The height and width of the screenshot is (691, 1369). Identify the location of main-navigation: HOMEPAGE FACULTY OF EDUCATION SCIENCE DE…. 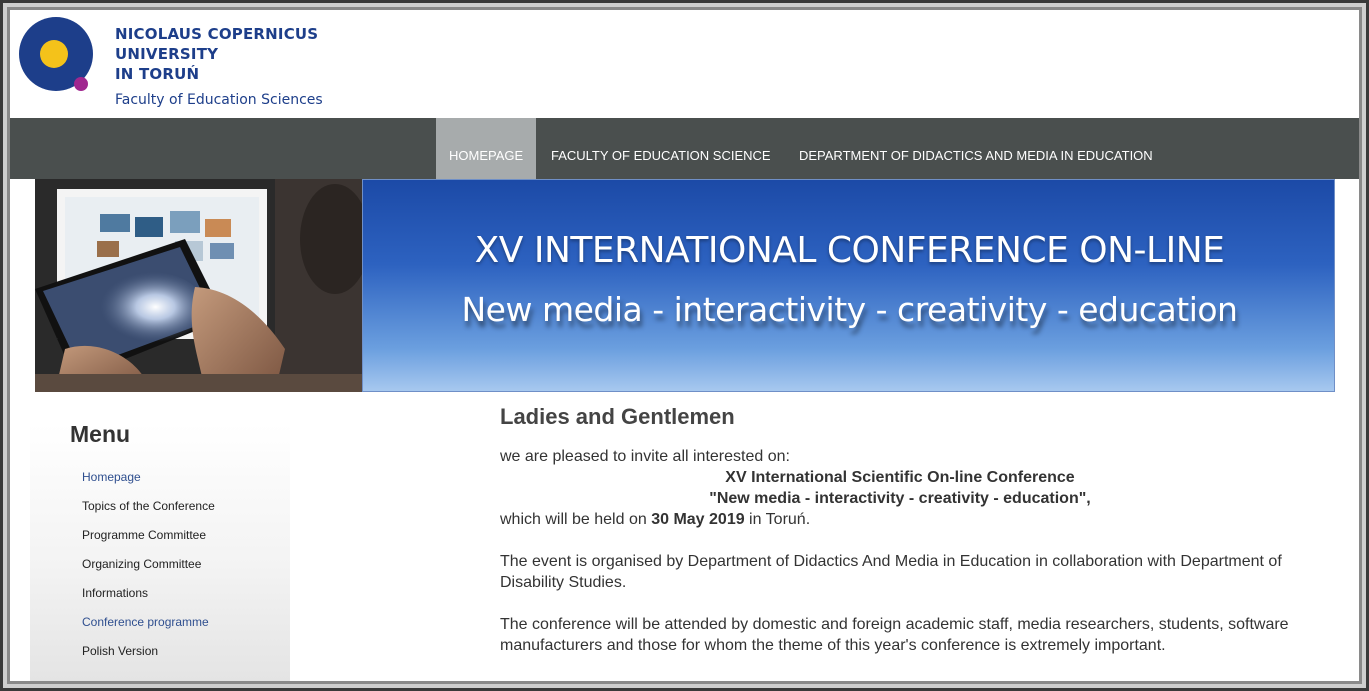
(685, 148).